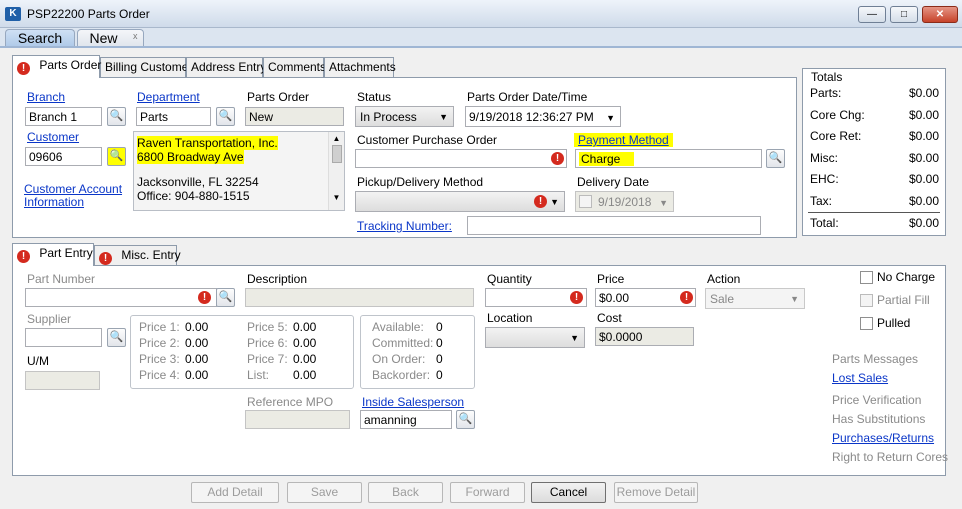 This screenshot has height=509, width=962. I want to click on tracking-number-field, so click(614, 225).